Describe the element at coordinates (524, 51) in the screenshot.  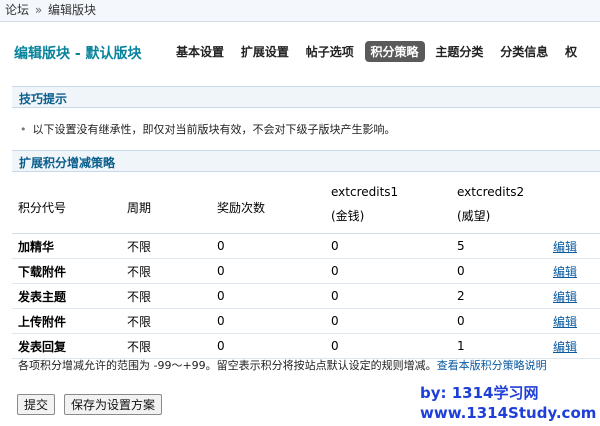
I see `tab-category-info: 分类信息` at that location.